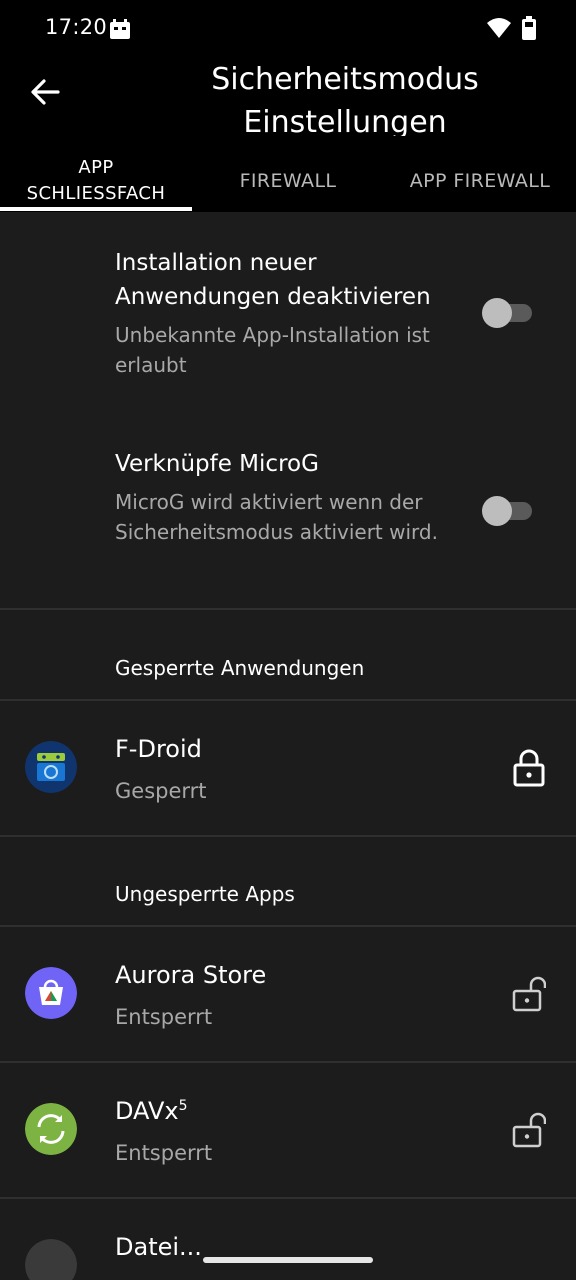 This screenshot has height=1280, width=576. I want to click on app-name-aurora-store: Aurora Store, so click(191, 975).